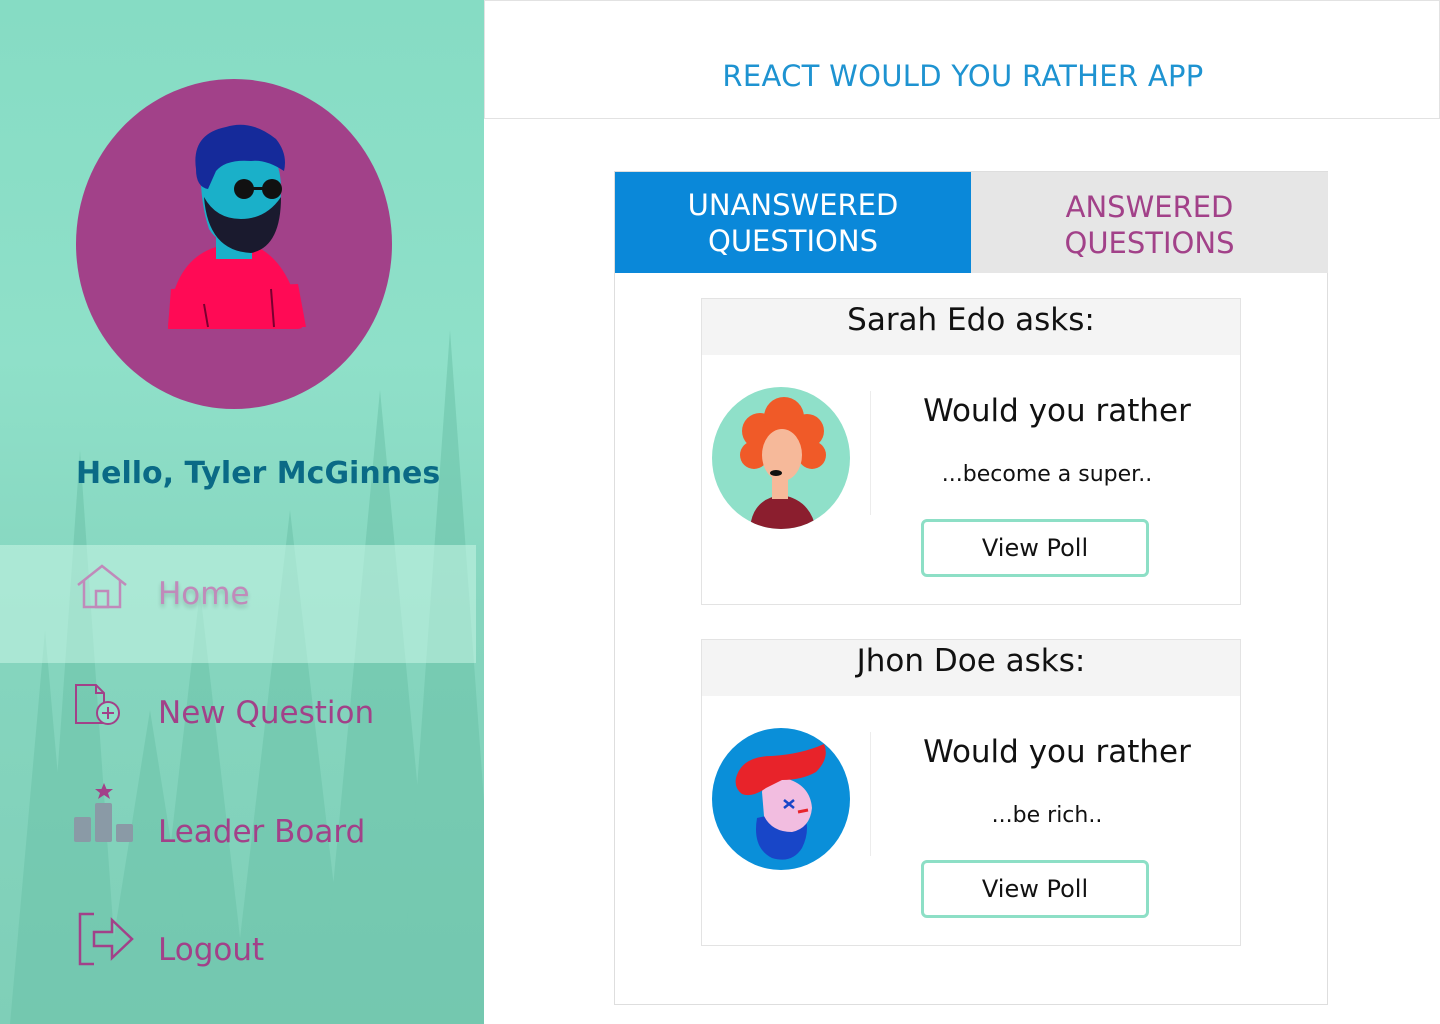  I want to click on user-greeting: Hello, Tyler McGinnes, so click(258, 473).